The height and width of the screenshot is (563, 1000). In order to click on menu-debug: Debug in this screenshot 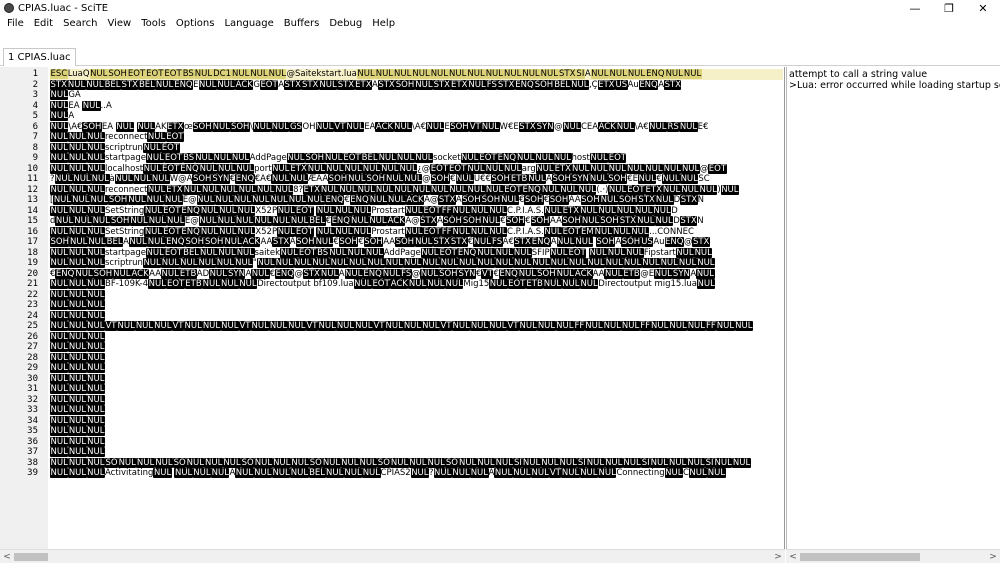, I will do `click(345, 24)`.